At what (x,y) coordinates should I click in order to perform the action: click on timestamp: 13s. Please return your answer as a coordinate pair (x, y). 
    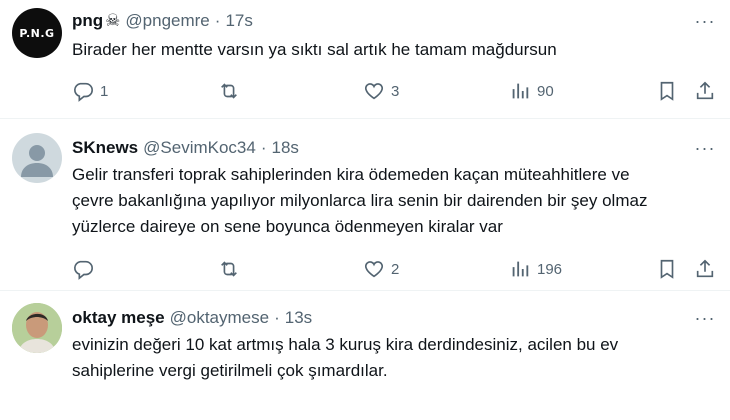
    Looking at the image, I should click on (298, 318).